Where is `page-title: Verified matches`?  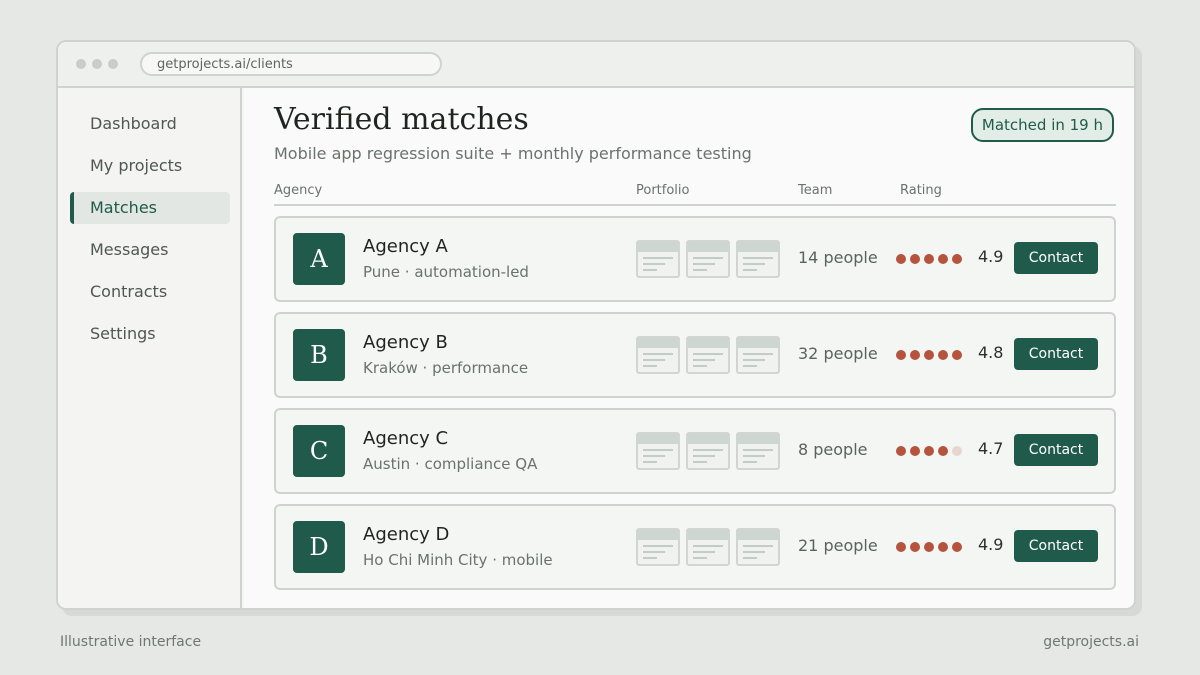 page-title: Verified matches is located at coordinates (401, 119).